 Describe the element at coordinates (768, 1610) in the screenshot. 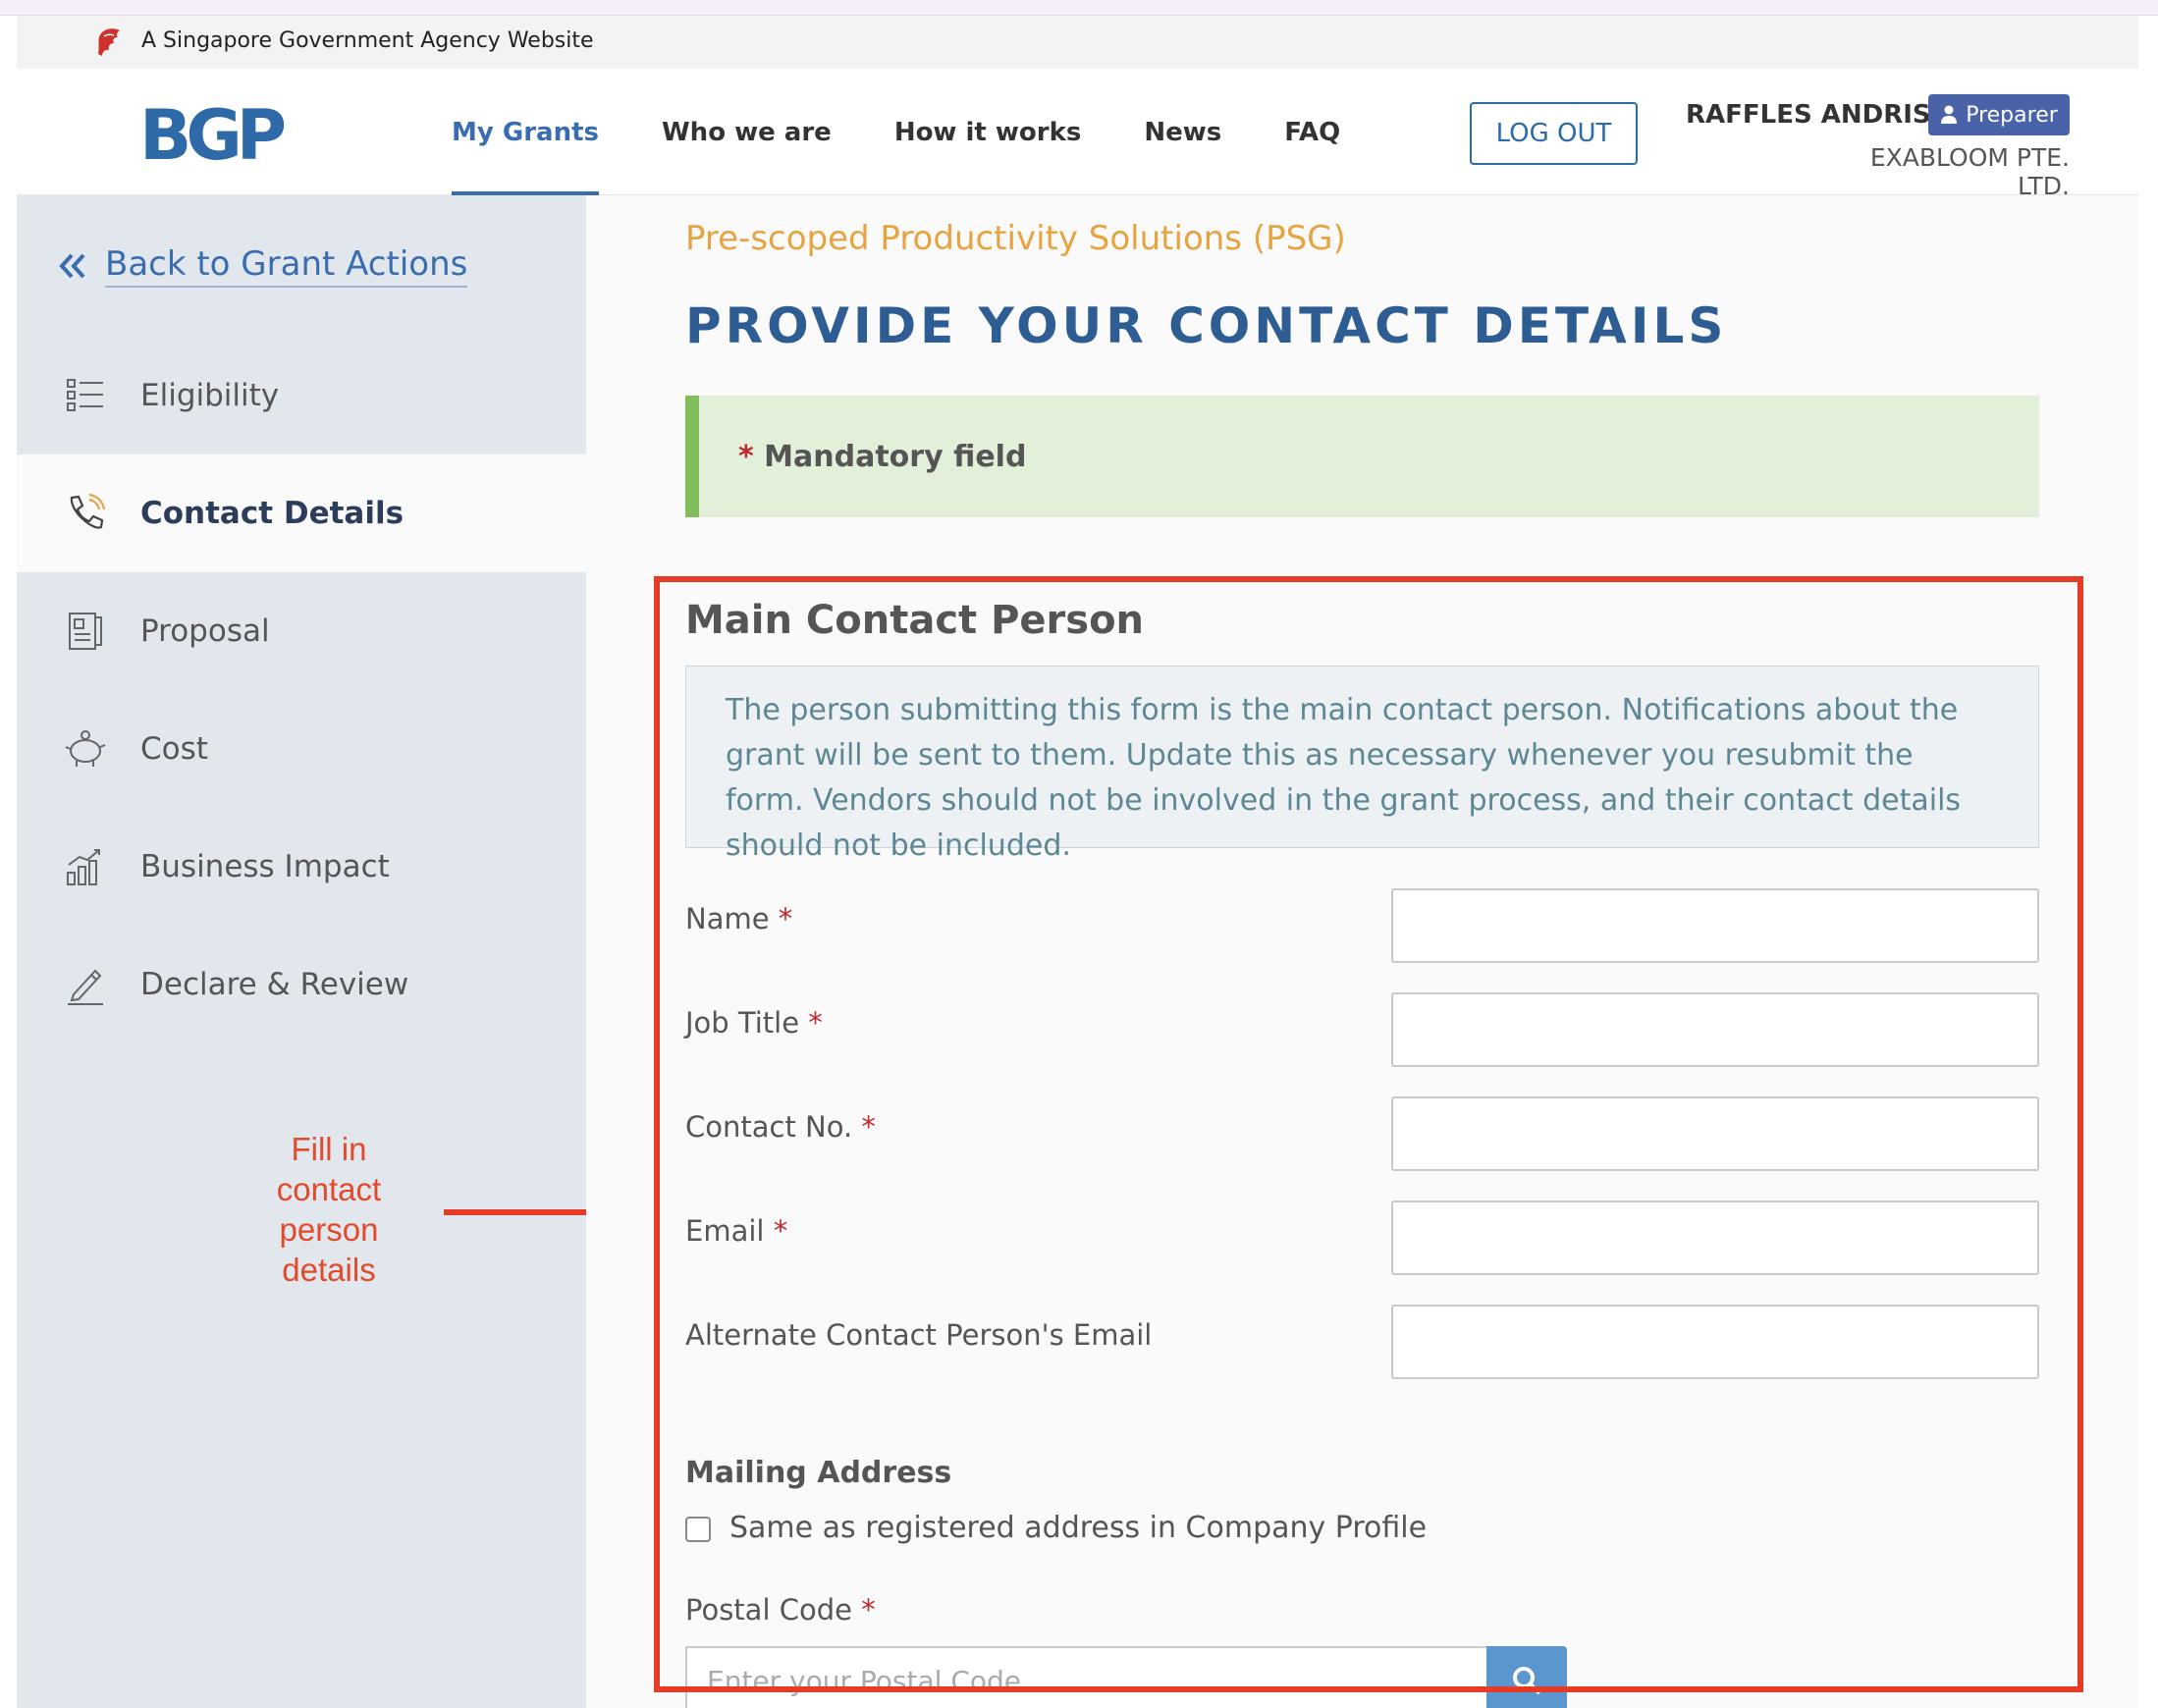

I see `postal-code-label-text: Postal Code` at that location.